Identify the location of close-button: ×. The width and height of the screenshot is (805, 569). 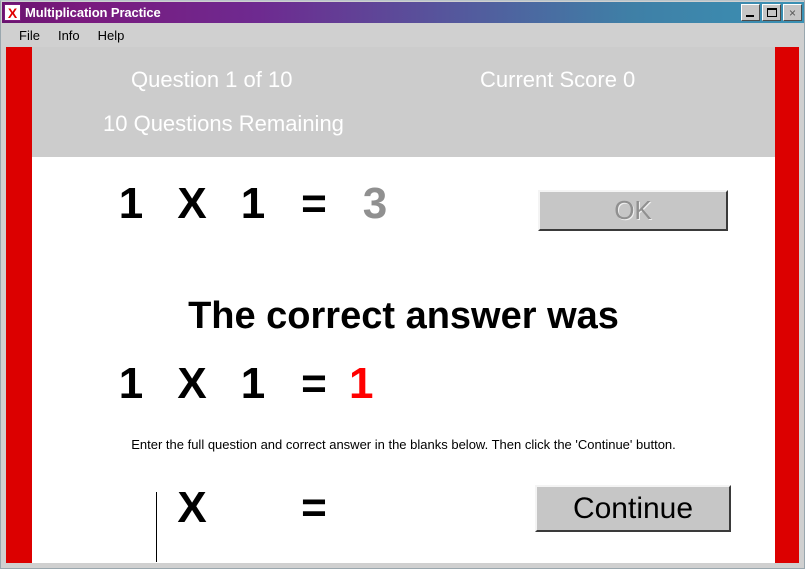
(792, 12).